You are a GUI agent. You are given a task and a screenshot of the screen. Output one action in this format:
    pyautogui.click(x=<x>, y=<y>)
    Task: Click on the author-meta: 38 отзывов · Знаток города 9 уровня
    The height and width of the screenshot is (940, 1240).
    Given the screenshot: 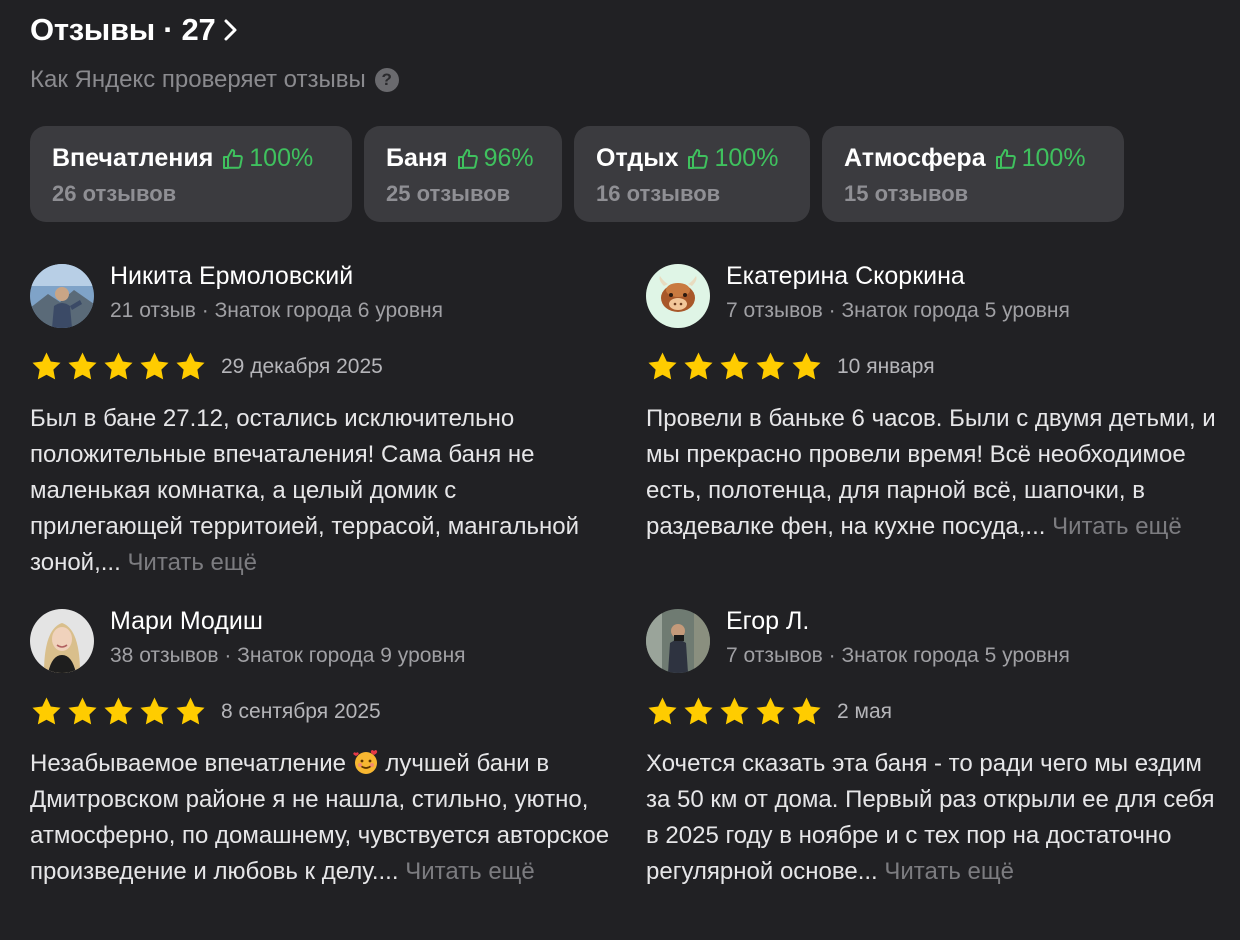 What is the action you would take?
    pyautogui.click(x=288, y=655)
    